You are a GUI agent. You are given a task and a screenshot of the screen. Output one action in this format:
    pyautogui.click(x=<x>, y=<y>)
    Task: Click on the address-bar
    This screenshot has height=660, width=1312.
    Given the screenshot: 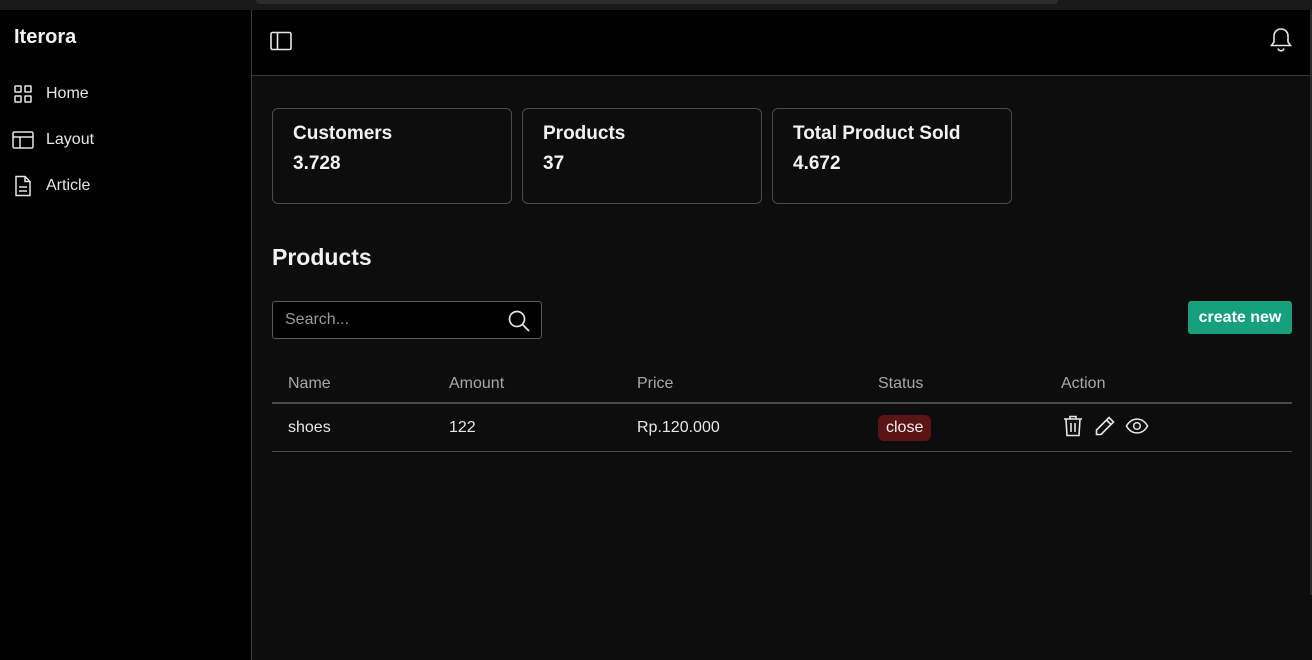 What is the action you would take?
    pyautogui.click(x=657, y=2)
    